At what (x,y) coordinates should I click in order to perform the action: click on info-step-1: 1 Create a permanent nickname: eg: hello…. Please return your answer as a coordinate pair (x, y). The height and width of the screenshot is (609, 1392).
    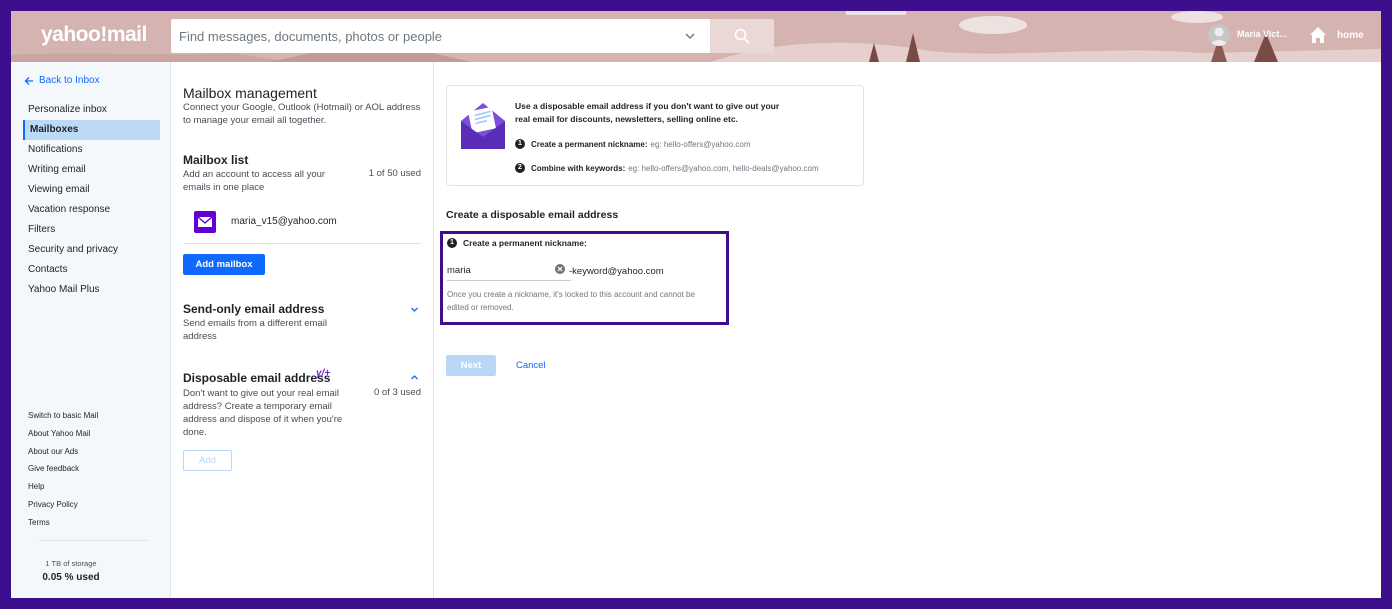
    Looking at the image, I should click on (633, 144).